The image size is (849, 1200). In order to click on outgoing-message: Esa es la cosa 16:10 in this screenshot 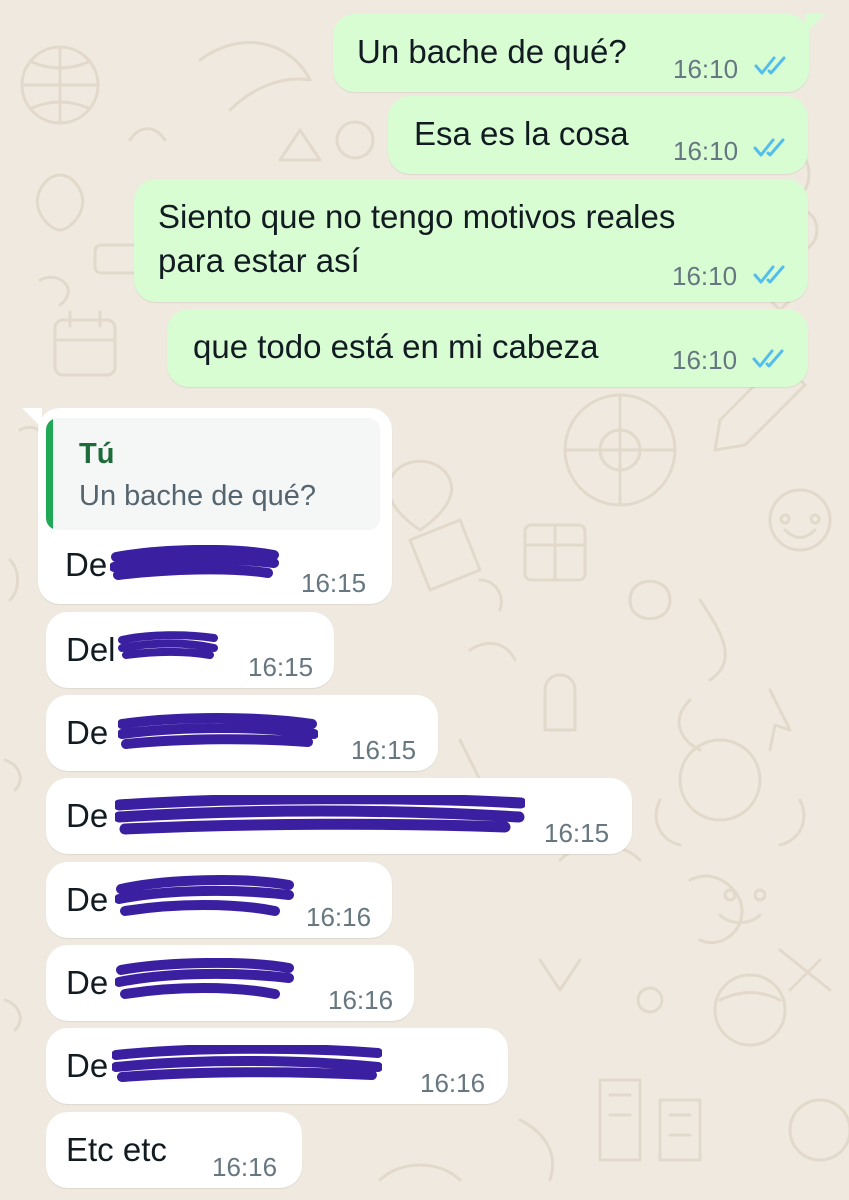, I will do `click(598, 135)`.